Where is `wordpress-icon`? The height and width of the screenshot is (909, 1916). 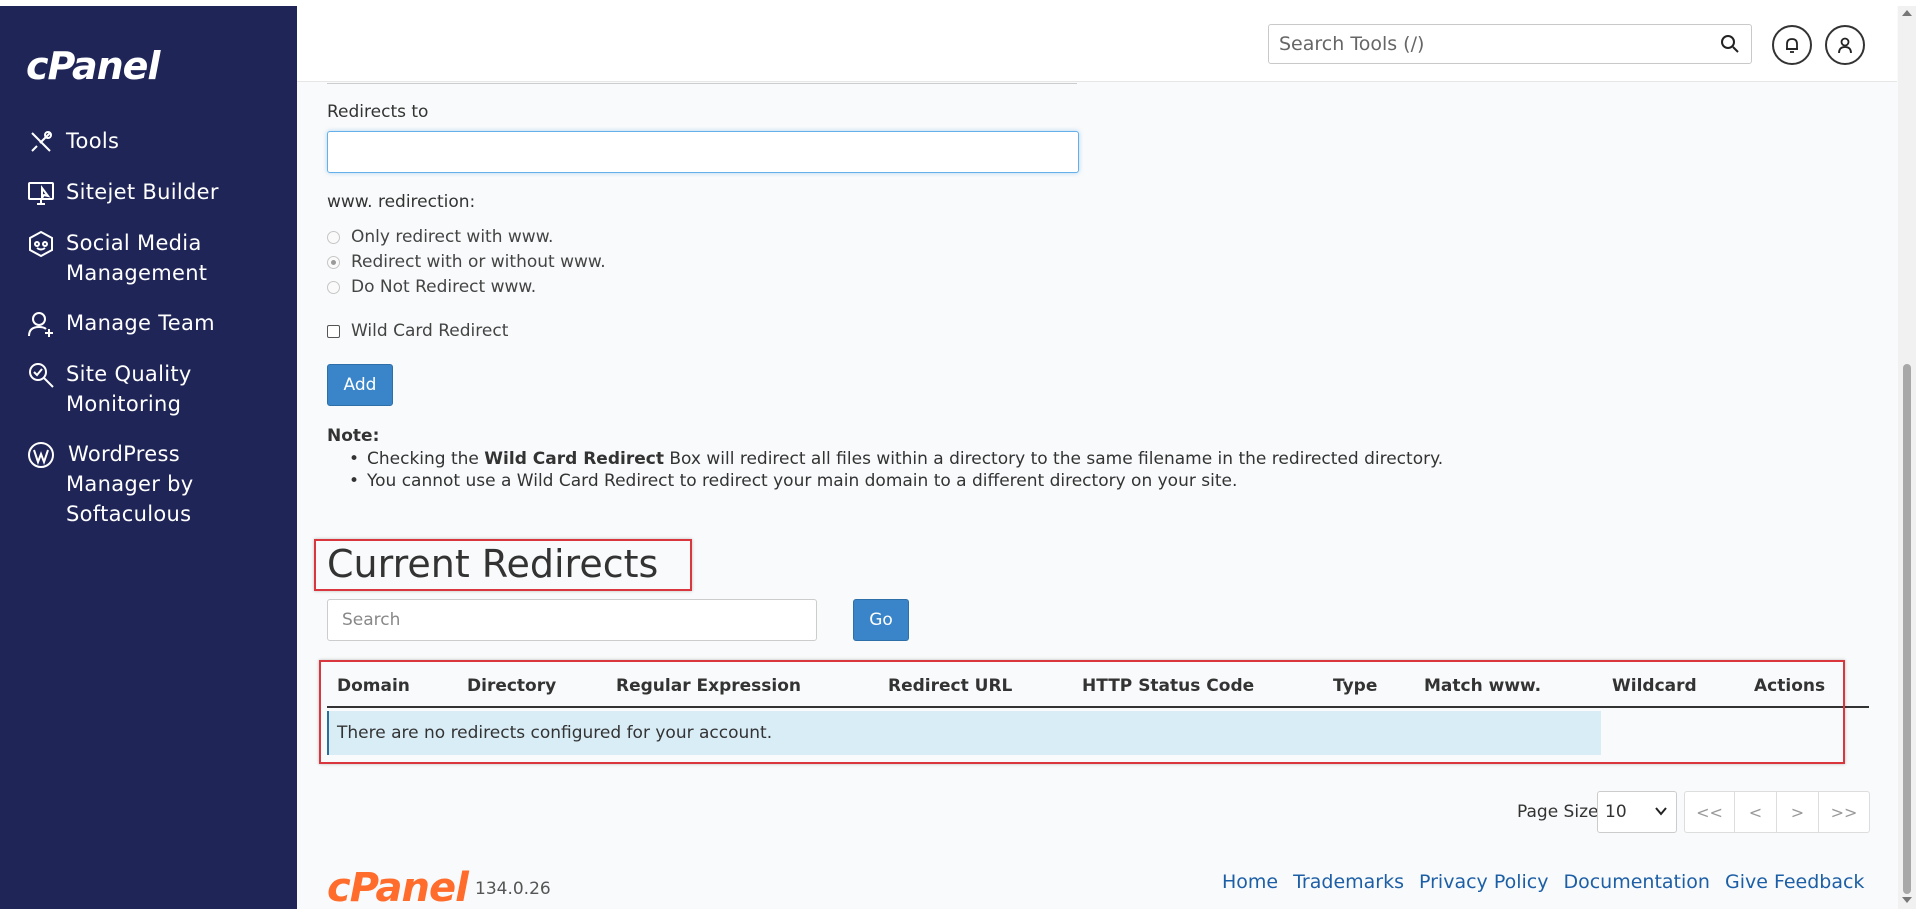 wordpress-icon is located at coordinates (41, 455).